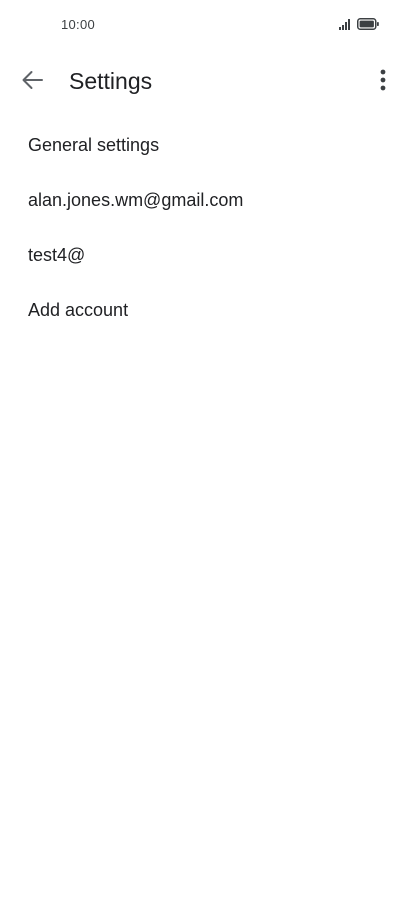 Image resolution: width=413 pixels, height=924 pixels. Describe the element at coordinates (206, 25) in the screenshot. I see `status-bar: 10:00` at that location.